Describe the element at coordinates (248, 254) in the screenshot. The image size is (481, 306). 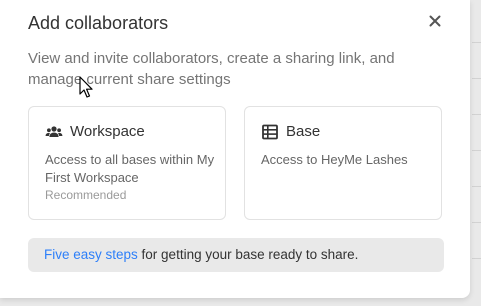
I see `banner-text: for getting your base ready to share.` at that location.